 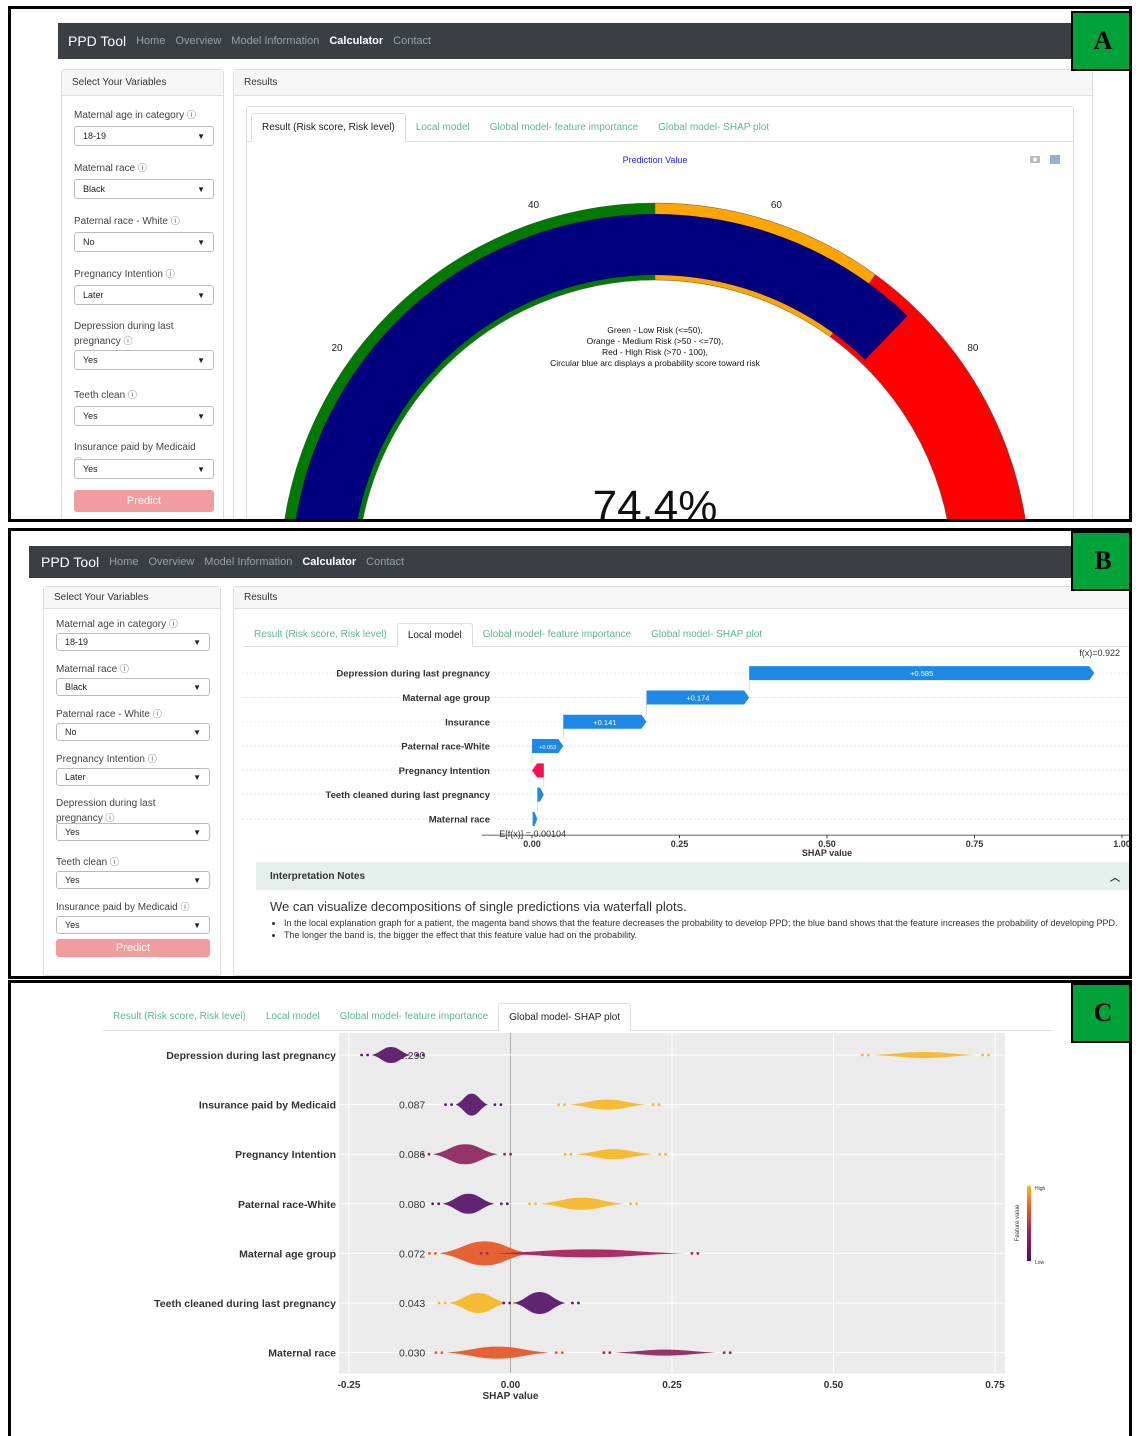 I want to click on variable-label-text: Teeth clean, so click(x=82, y=862).